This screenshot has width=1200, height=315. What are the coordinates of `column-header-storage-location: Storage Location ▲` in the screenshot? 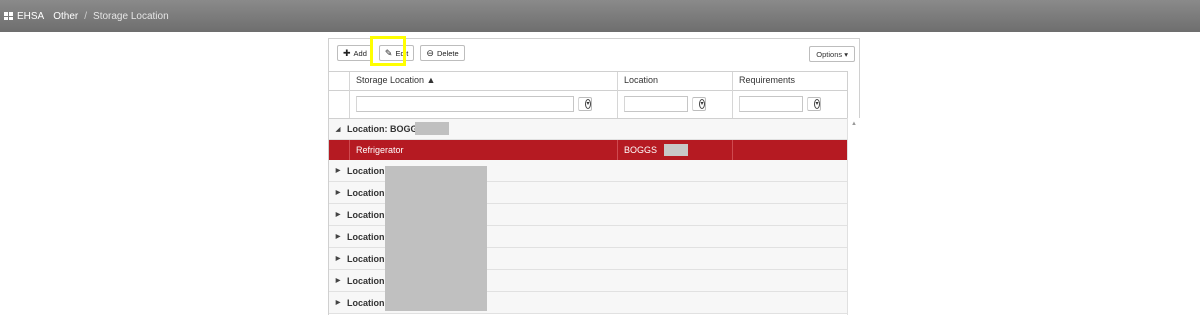 It's located at (483, 81).